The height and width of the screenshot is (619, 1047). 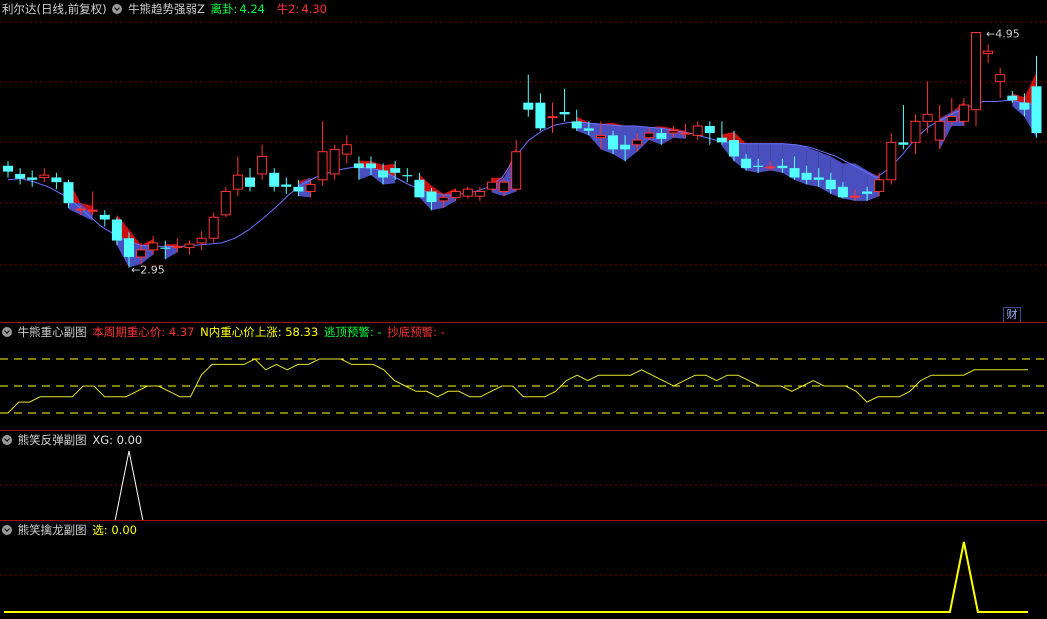 I want to click on select-signal-line, so click(x=516, y=577).